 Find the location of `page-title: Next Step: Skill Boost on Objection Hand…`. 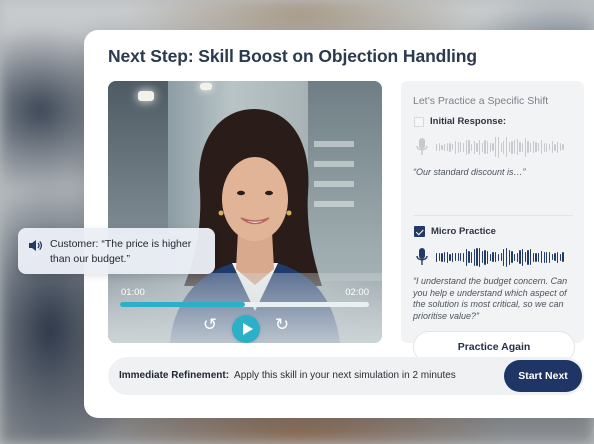

page-title: Next Step: Skill Boost on Objection Hand… is located at coordinates (292, 56).